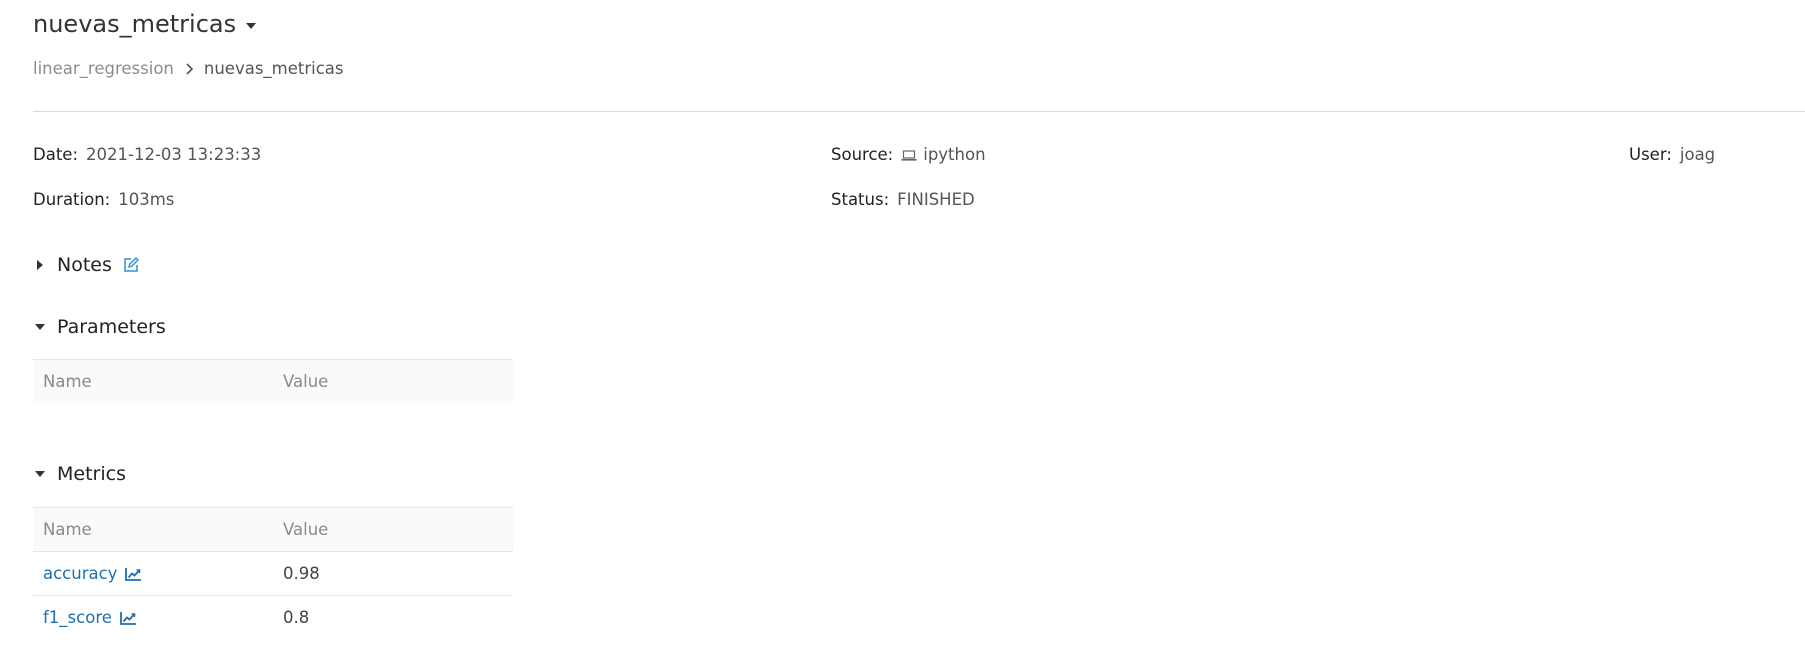  What do you see at coordinates (301, 573) in the screenshot?
I see `metric-value: 0.98` at bounding box center [301, 573].